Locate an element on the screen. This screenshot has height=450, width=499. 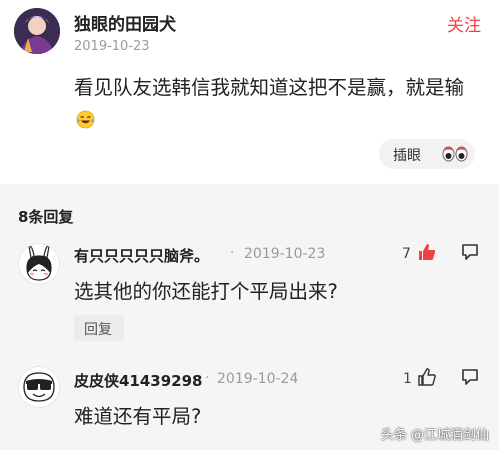
reply-count-heading: 8条回复 is located at coordinates (46, 217).